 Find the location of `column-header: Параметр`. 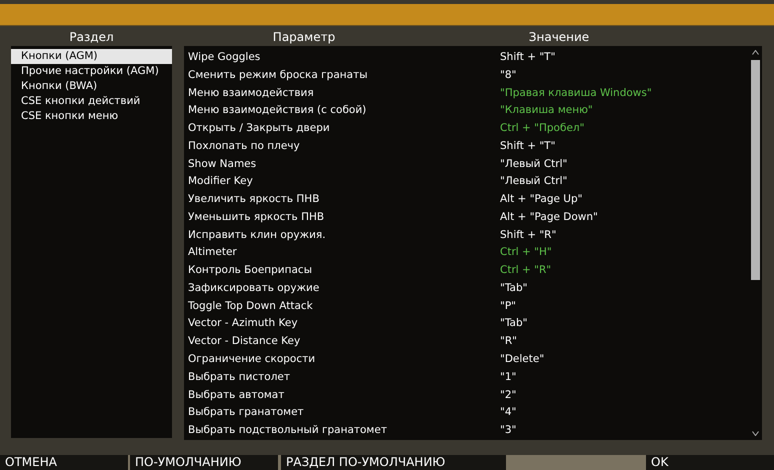

column-header: Параметр is located at coordinates (304, 37).